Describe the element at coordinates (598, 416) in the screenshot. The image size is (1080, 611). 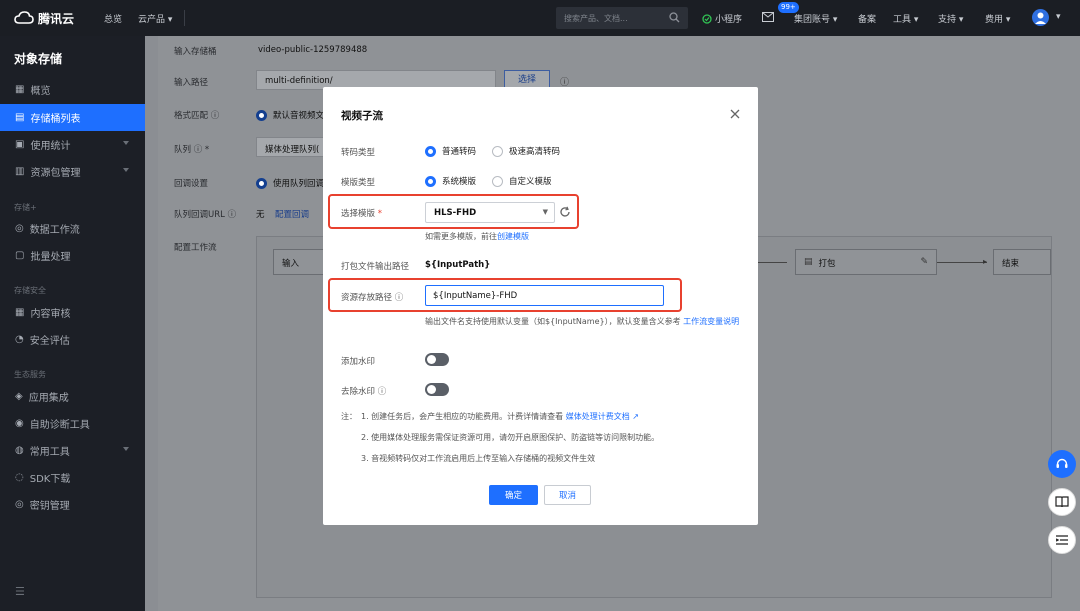
I see `billing-doc-link: 媒体处理计费文档` at that location.